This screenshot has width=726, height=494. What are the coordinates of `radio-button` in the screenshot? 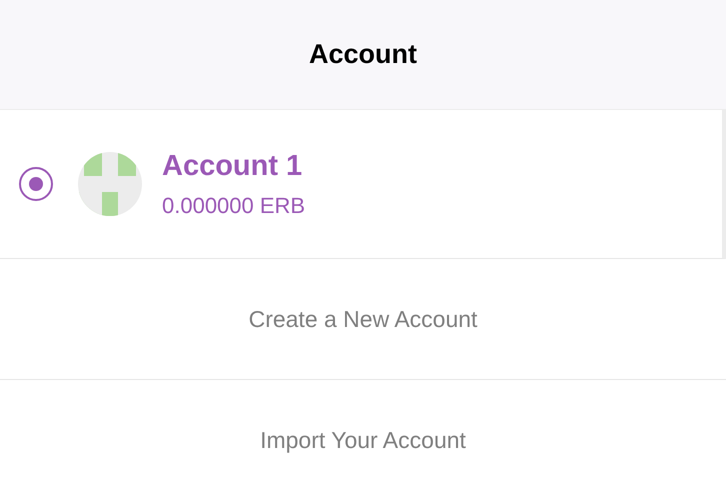 It's located at (36, 184).